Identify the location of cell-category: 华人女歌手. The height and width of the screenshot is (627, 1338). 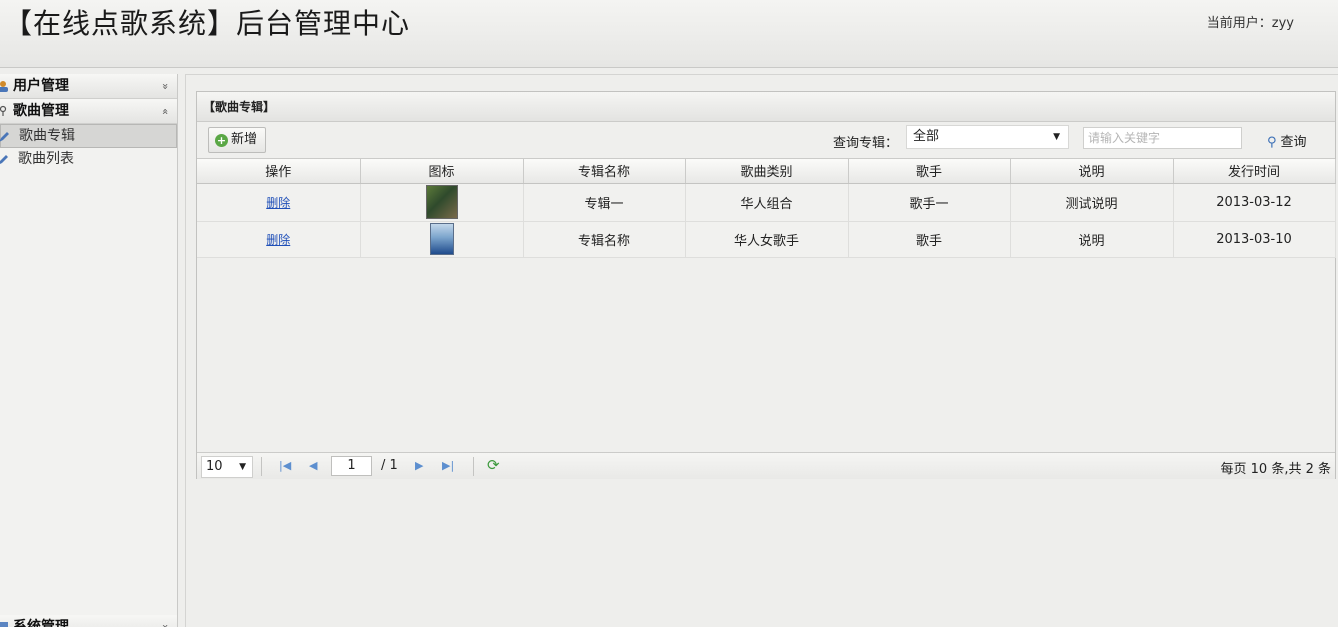
(767, 239).